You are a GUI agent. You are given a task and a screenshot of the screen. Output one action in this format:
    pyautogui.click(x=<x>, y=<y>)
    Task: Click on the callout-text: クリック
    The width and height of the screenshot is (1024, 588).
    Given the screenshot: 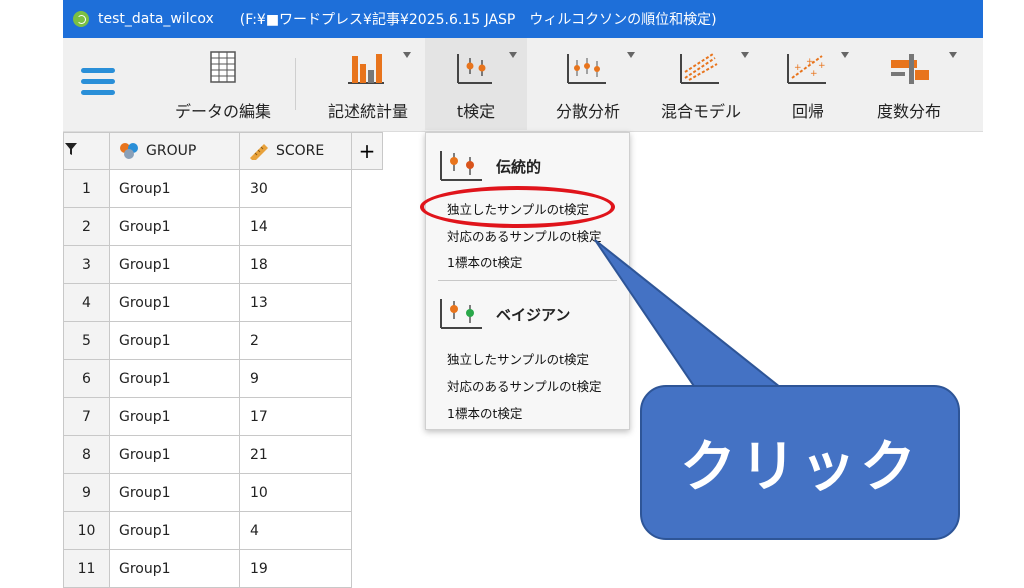 What is the action you would take?
    pyautogui.click(x=800, y=467)
    